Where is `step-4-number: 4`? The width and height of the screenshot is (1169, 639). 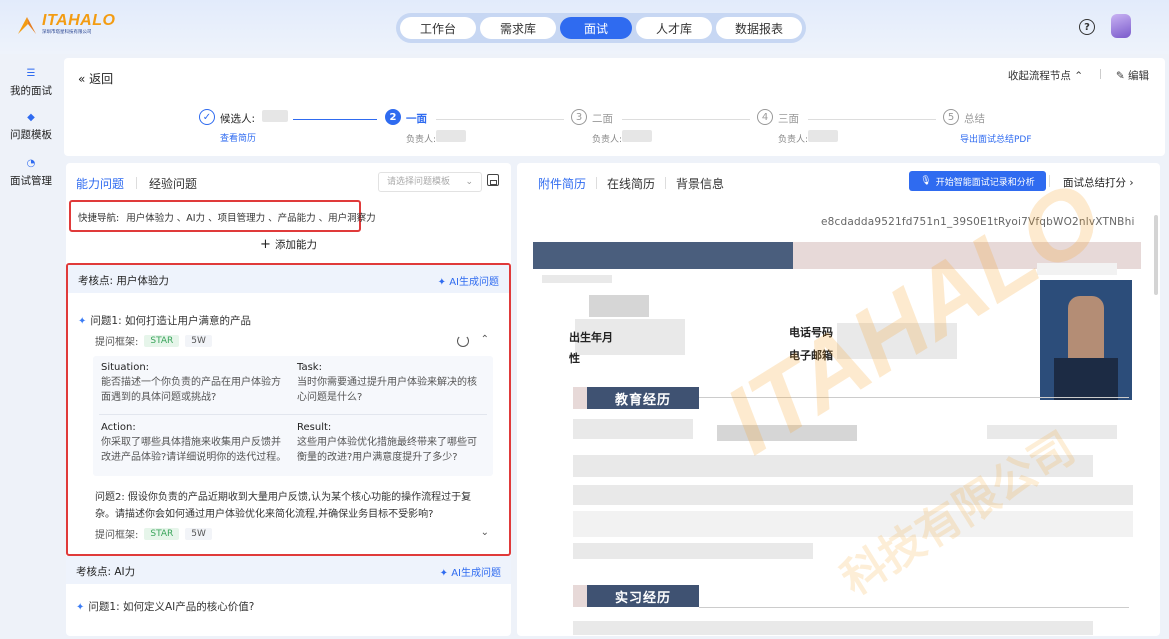 step-4-number: 4 is located at coordinates (765, 117).